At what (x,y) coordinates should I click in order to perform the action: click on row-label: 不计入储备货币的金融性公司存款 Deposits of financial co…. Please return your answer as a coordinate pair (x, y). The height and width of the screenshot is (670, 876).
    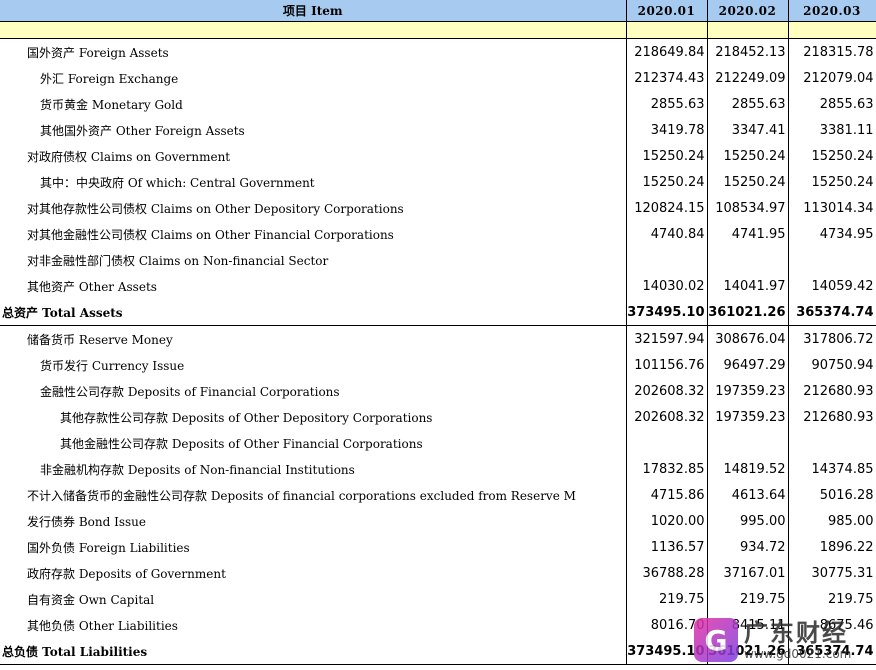
    Looking at the image, I should click on (313, 495).